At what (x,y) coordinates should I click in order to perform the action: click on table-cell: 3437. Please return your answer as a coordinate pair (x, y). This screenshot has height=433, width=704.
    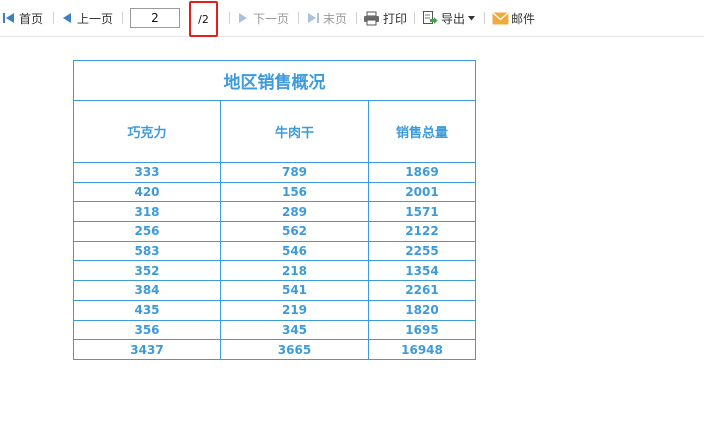
    Looking at the image, I should click on (147, 349).